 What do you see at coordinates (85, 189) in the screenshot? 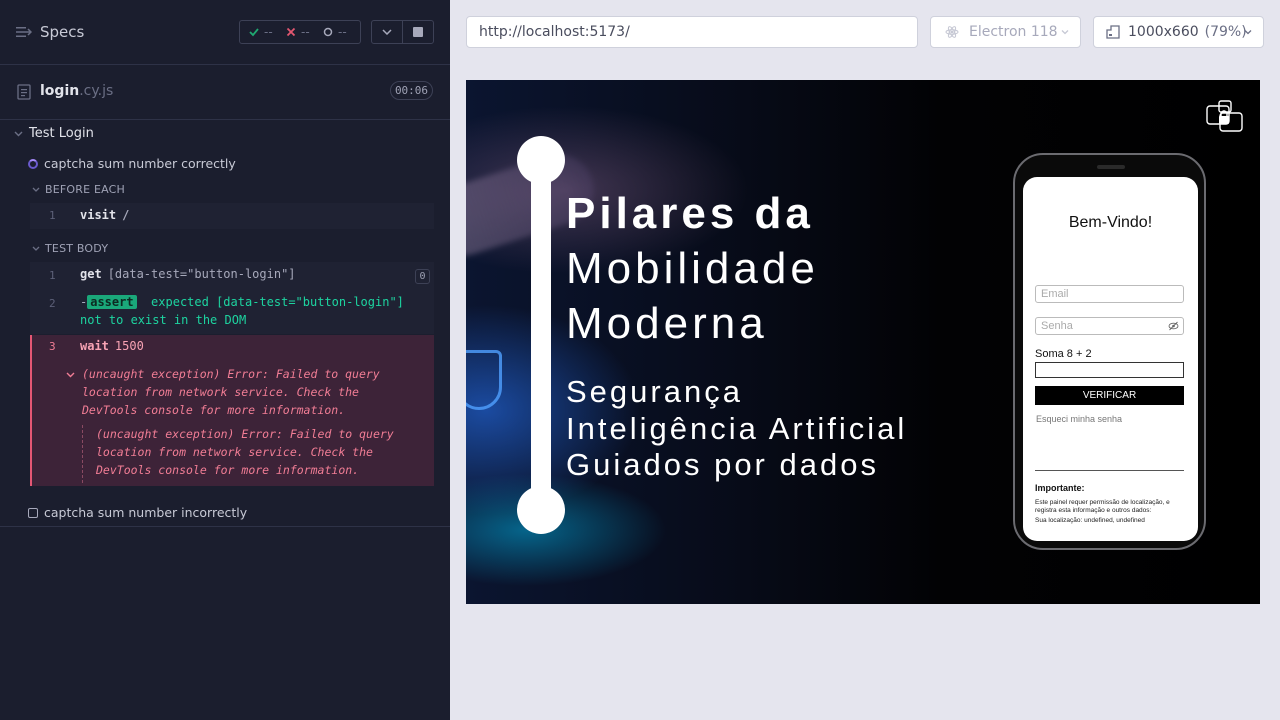
I see `hook-label: BEFORE EACH` at bounding box center [85, 189].